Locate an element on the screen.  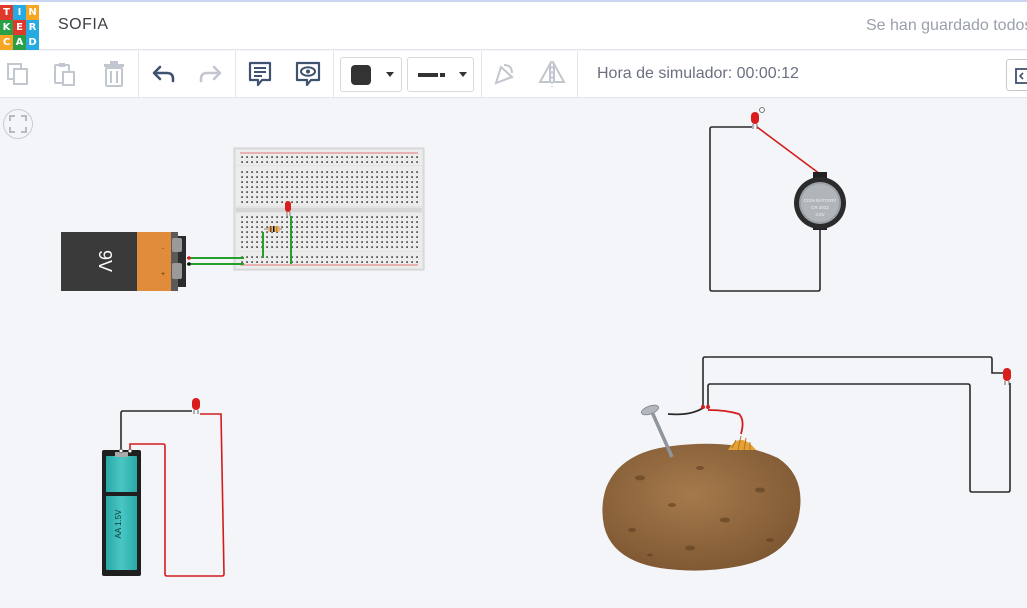
potato-wire-black is located at coordinates (852, 381).